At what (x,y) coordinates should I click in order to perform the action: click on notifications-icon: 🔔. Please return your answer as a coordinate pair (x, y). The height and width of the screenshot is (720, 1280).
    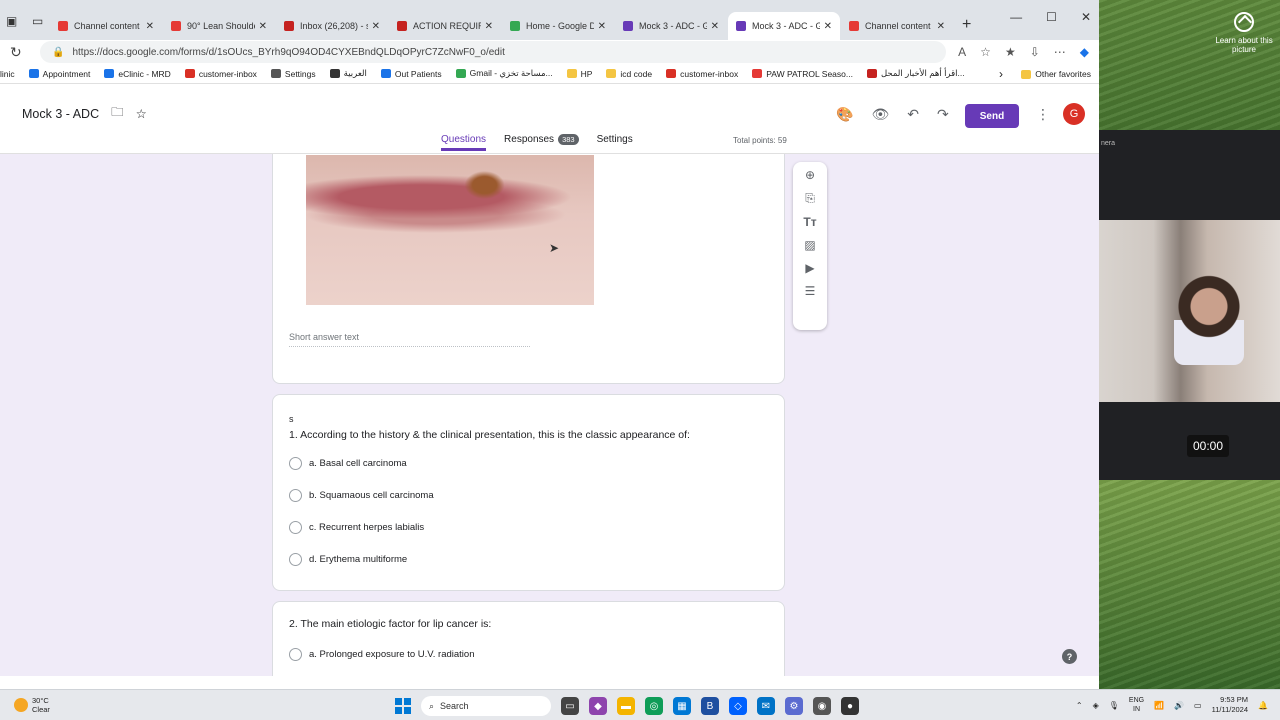
    Looking at the image, I should click on (1263, 705).